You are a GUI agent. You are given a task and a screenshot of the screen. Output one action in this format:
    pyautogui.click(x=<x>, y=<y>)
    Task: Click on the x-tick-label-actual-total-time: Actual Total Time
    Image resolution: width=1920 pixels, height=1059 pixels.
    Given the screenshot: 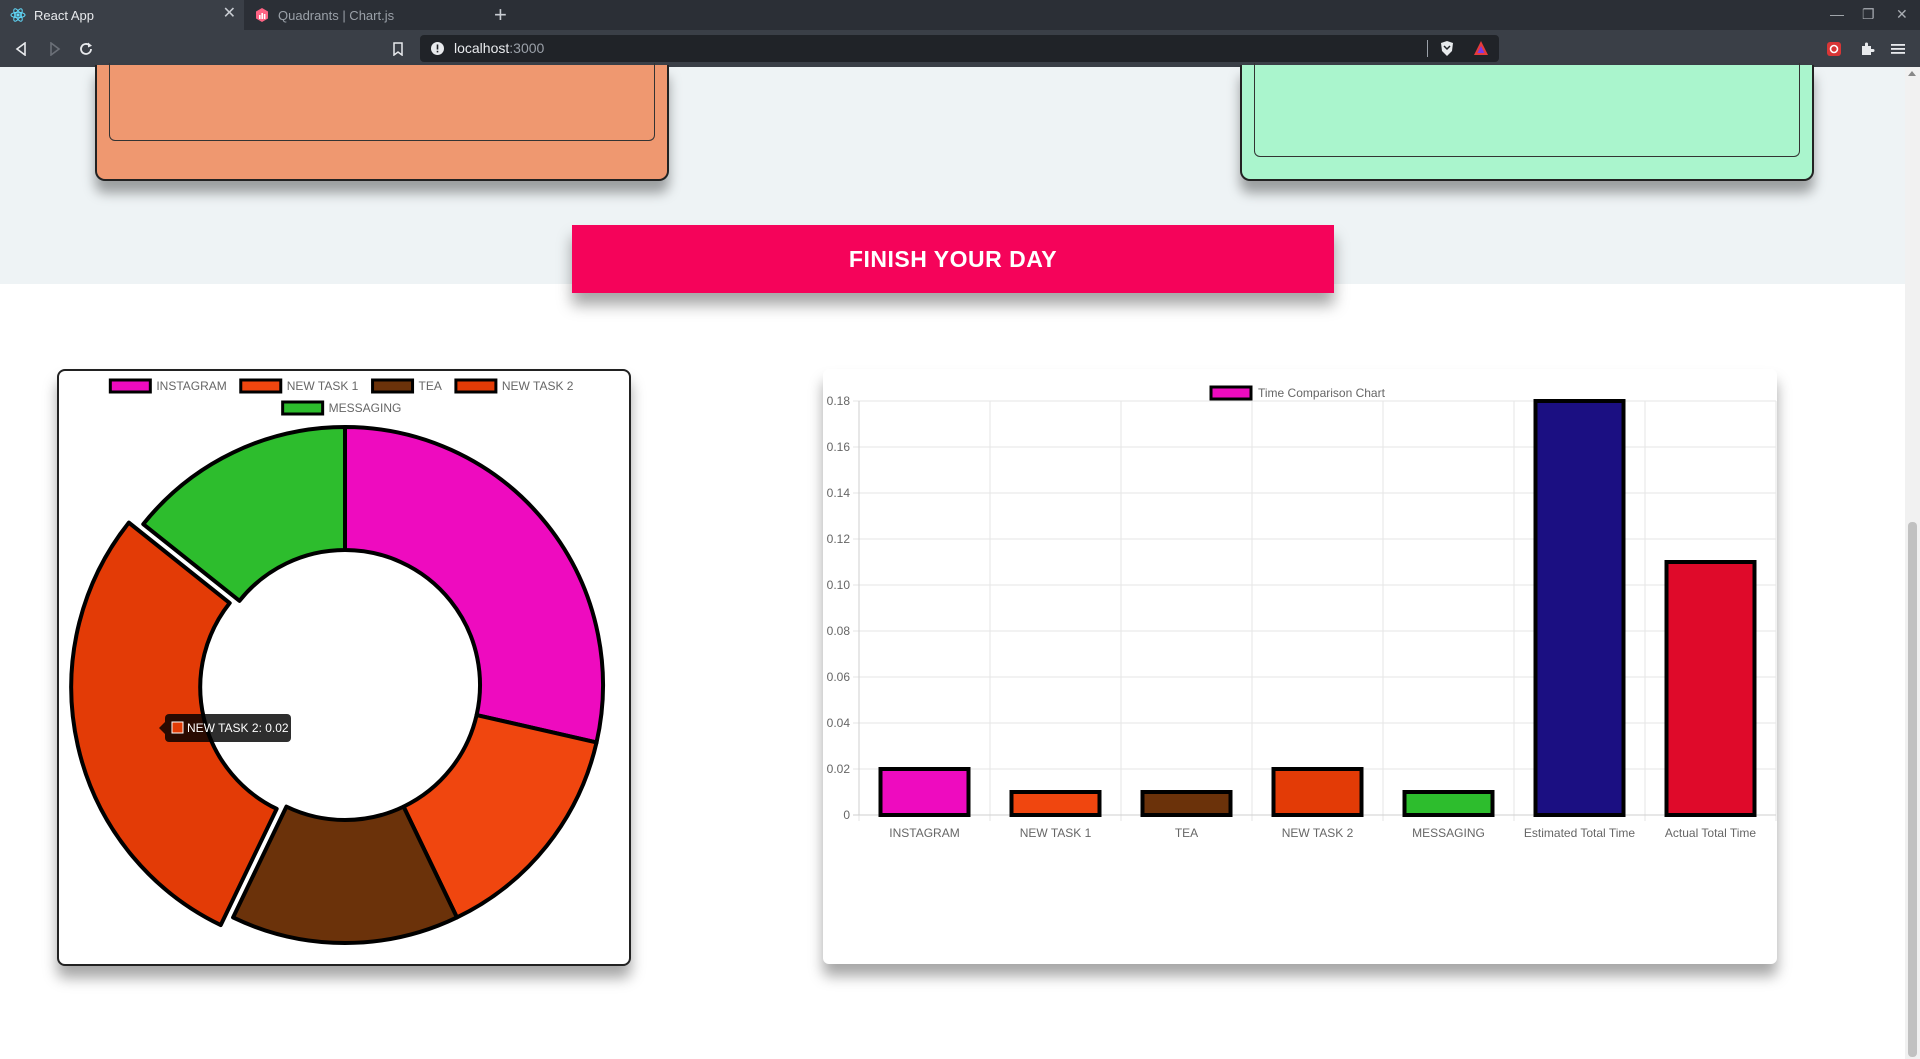 What is the action you would take?
    pyautogui.click(x=1710, y=833)
    